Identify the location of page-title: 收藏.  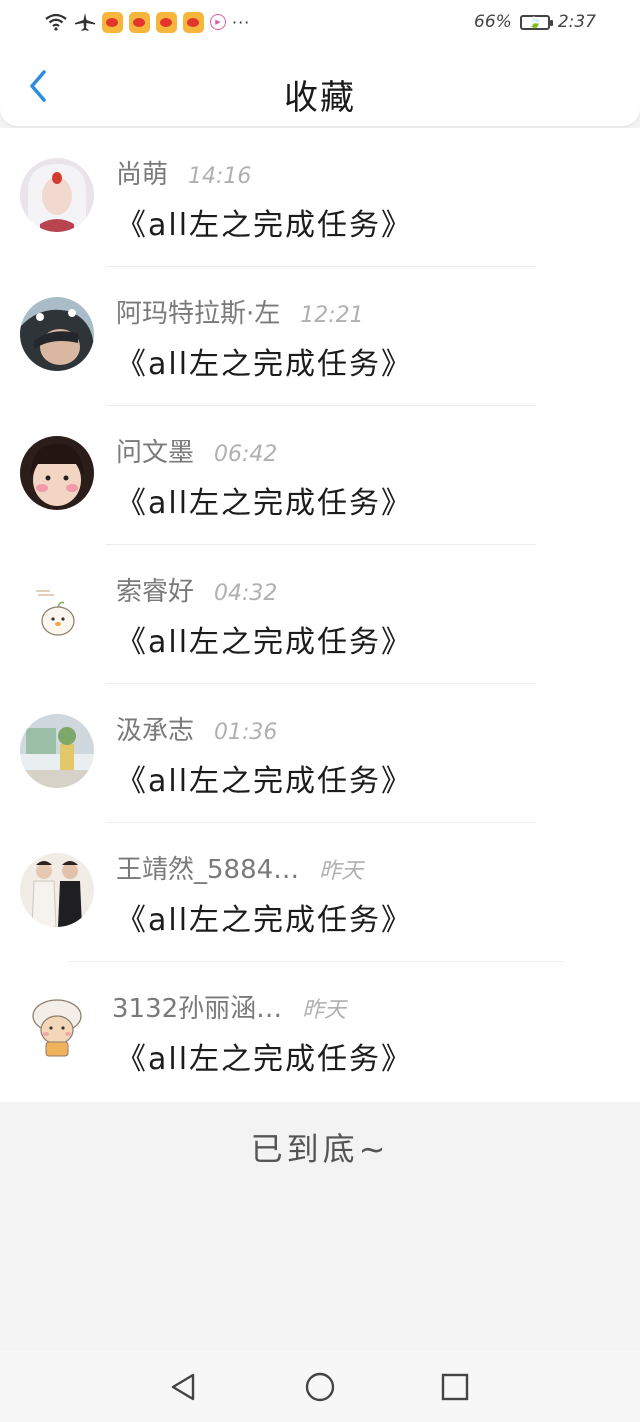
(320, 98).